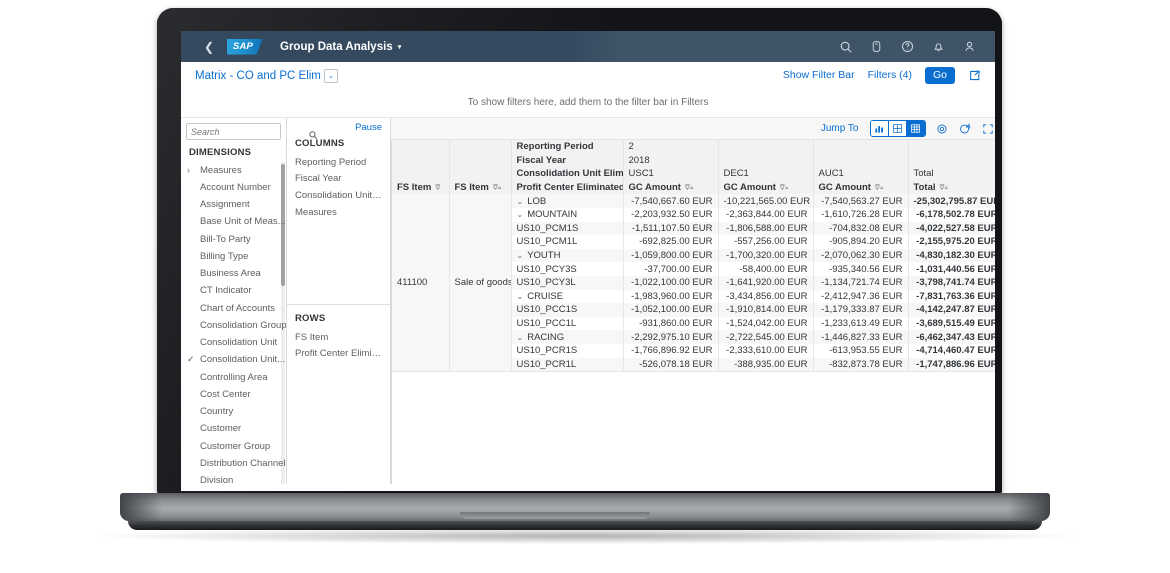 The width and height of the screenshot is (1170, 573). What do you see at coordinates (974, 75) in the screenshot?
I see `share-icon` at bounding box center [974, 75].